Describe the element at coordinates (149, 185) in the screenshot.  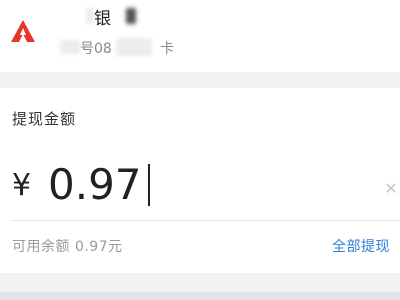
I see `text-caret` at that location.